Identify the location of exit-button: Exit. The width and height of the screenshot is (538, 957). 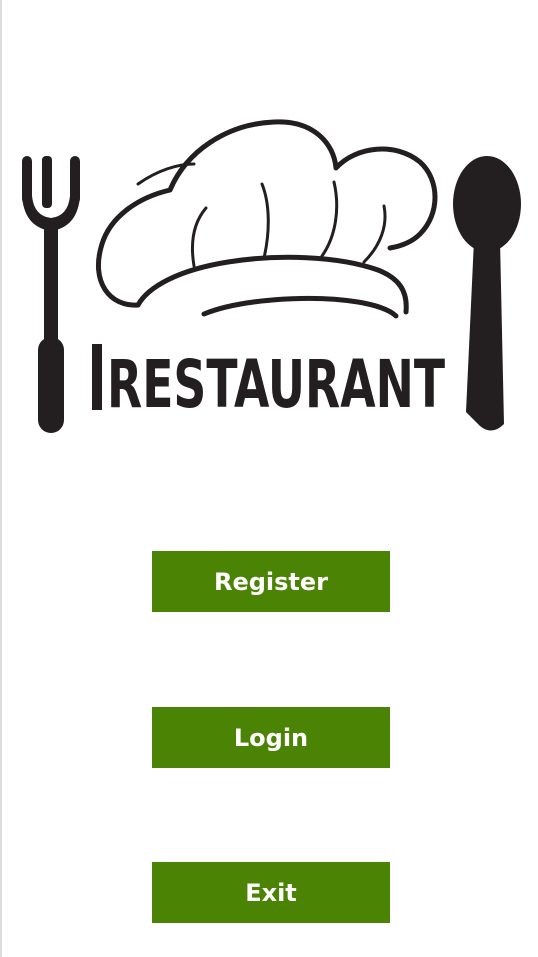
(271, 892).